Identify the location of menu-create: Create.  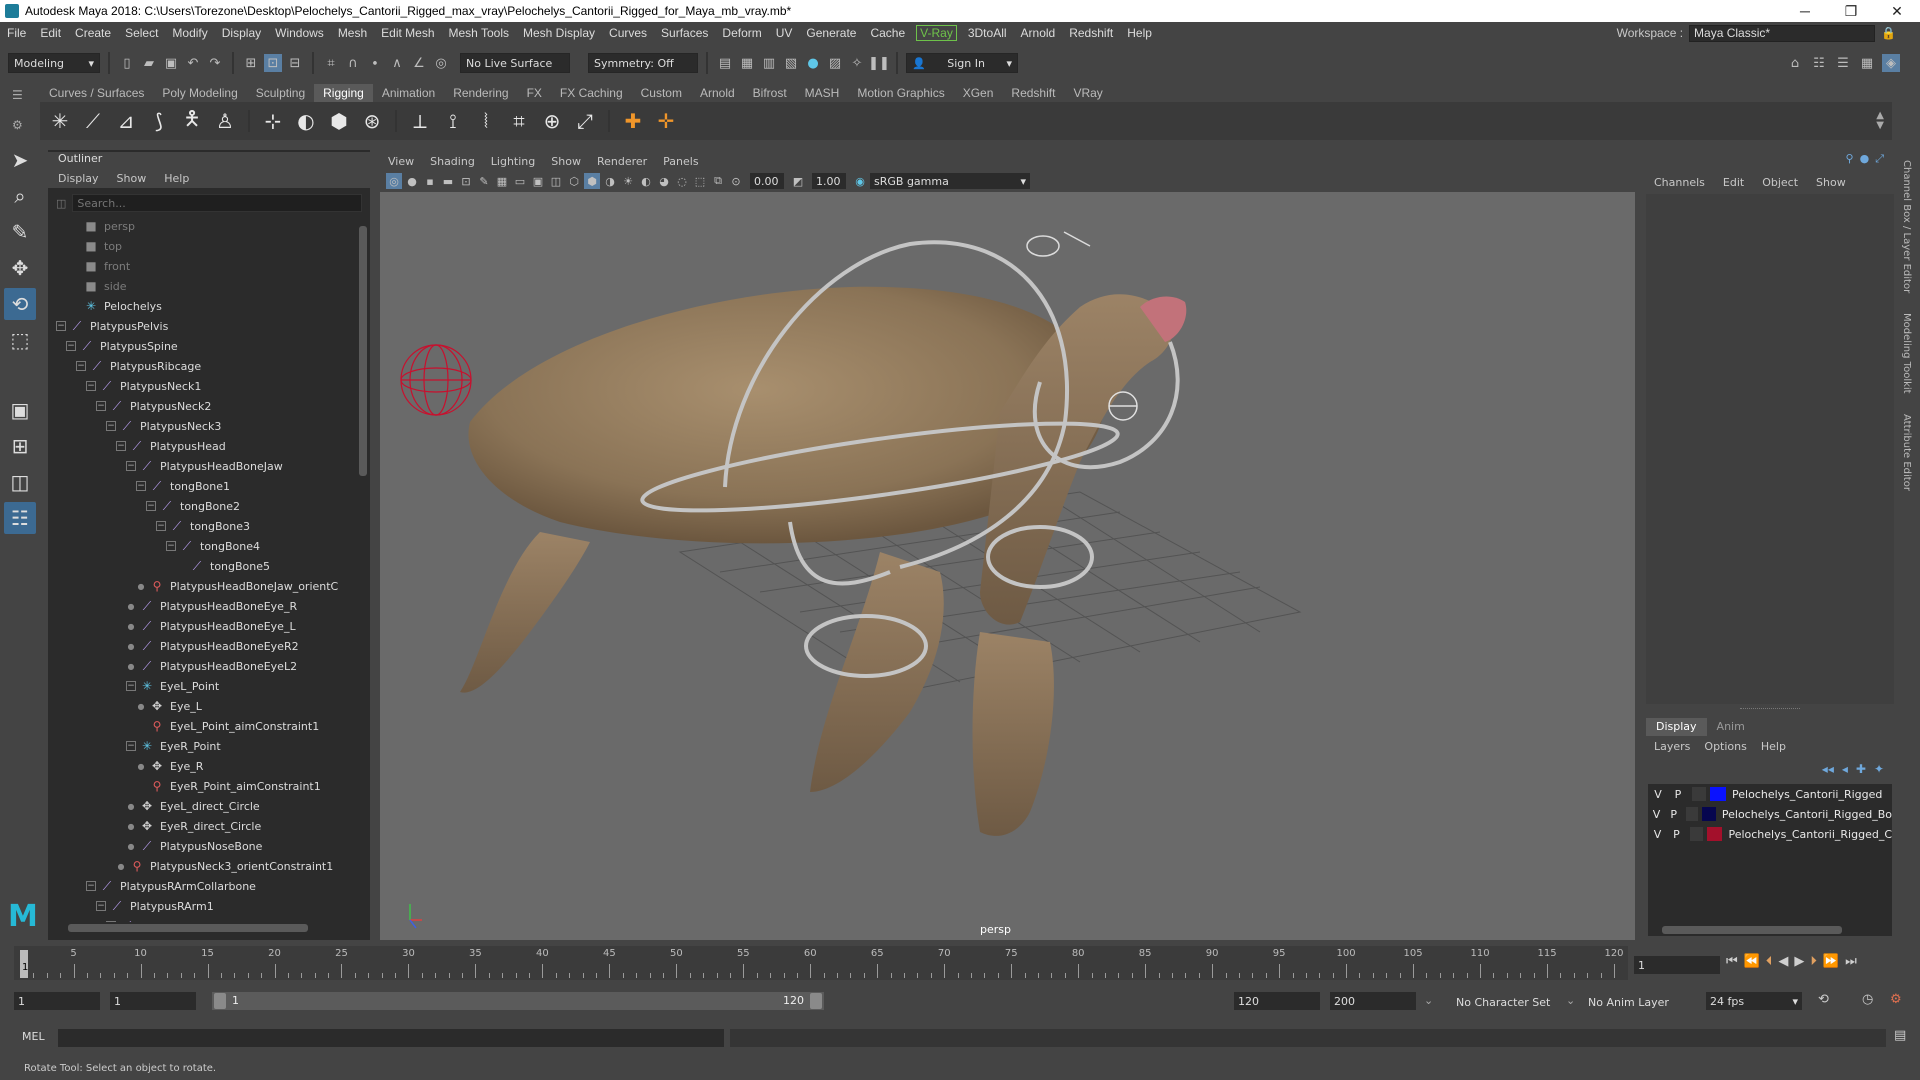
(93, 33).